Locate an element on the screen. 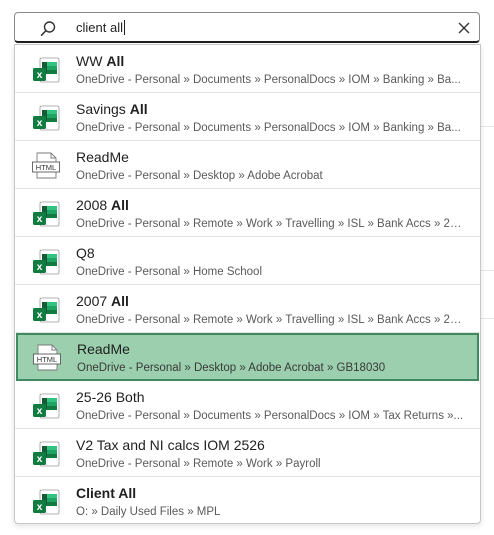  result-title: WW All is located at coordinates (100, 61).